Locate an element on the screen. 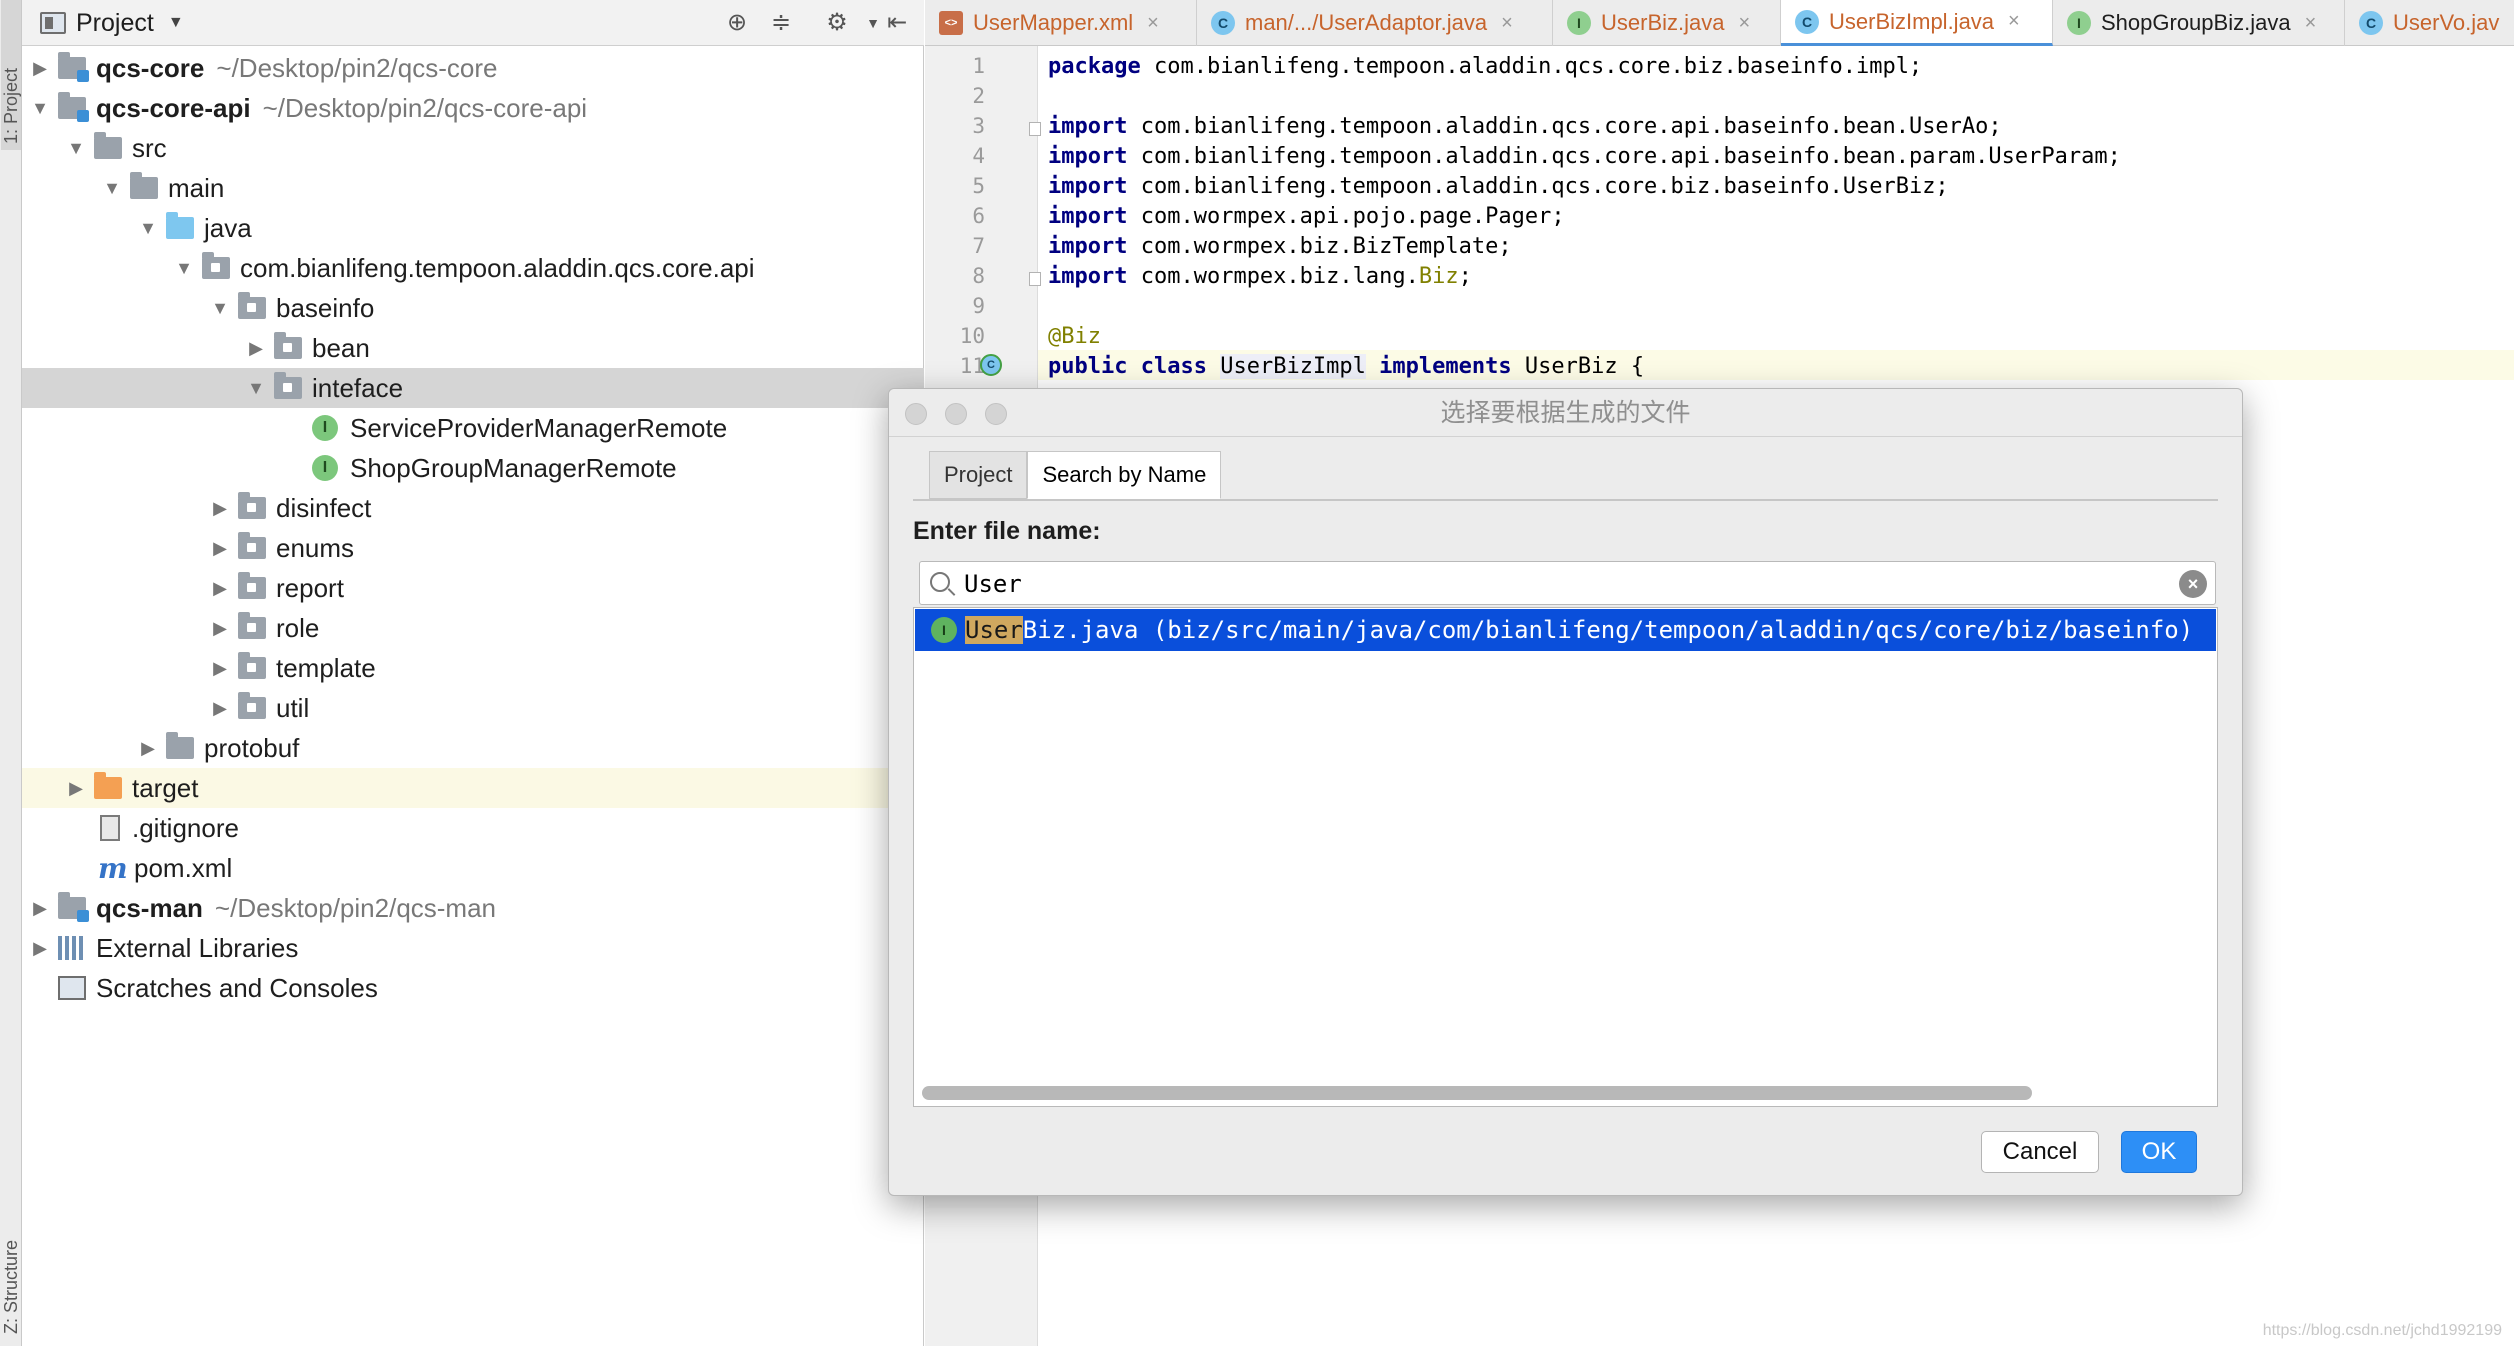 Image resolution: width=2514 pixels, height=1346 pixels. tree-item-inteface: ▼ inteface is located at coordinates (473, 388).